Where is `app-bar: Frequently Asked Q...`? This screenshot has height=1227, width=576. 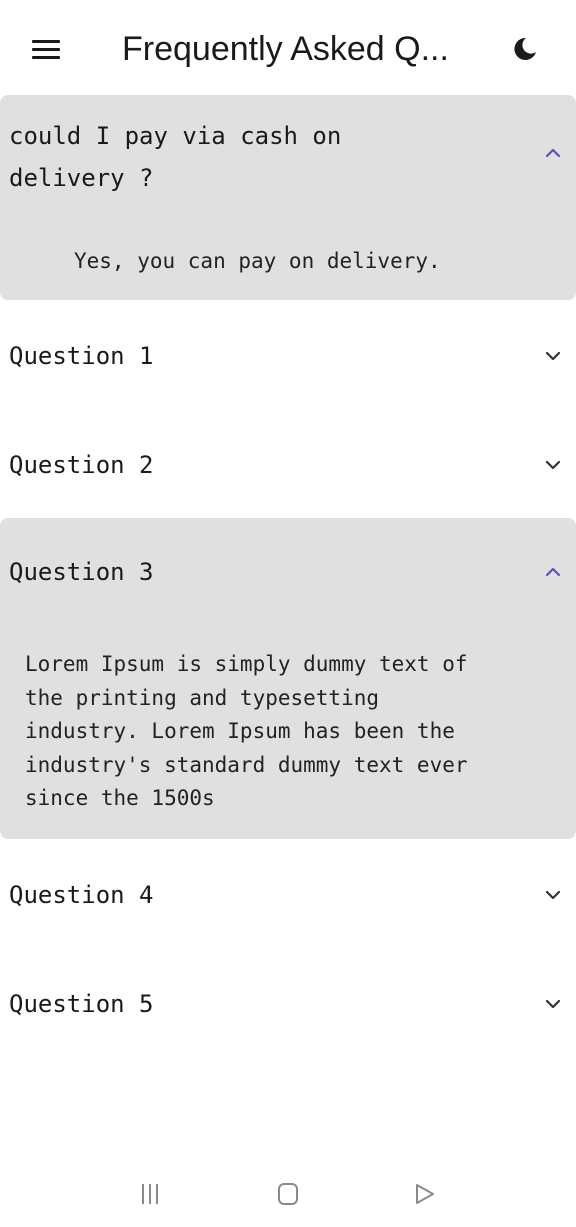
app-bar: Frequently Asked Q... is located at coordinates (288, 48).